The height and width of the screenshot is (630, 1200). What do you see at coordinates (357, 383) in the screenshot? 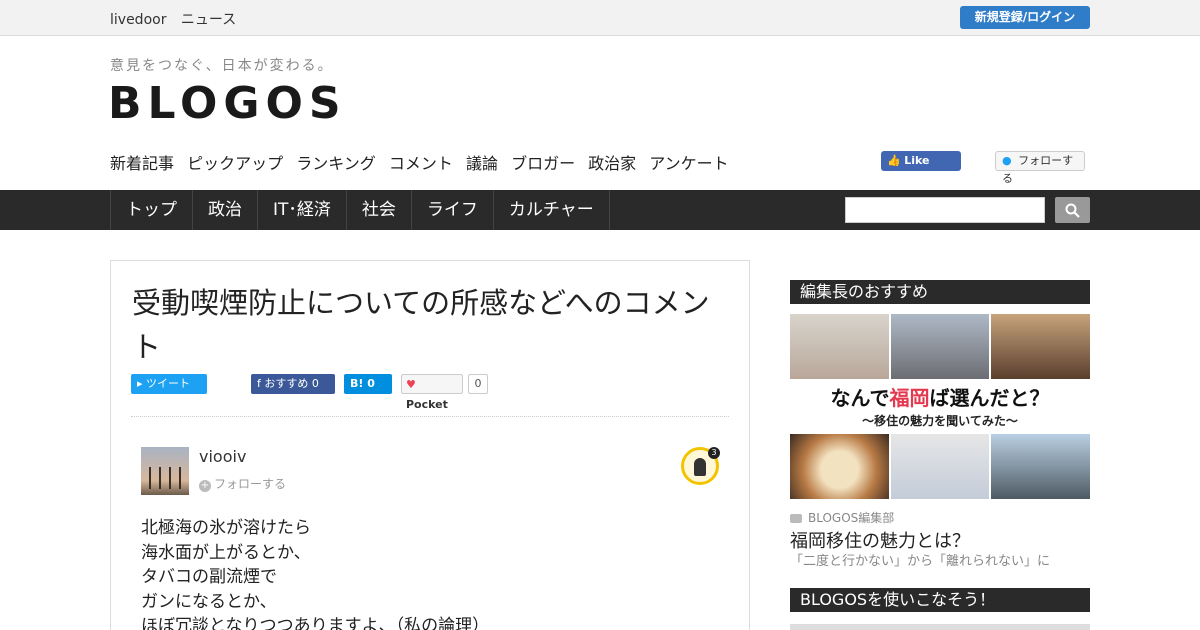
I see `hatena-label: B!` at bounding box center [357, 383].